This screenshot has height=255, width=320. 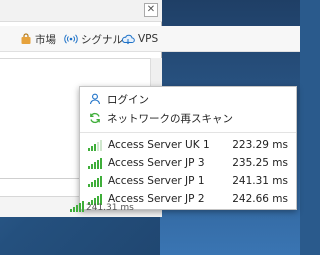 What do you see at coordinates (45, 39) in the screenshot?
I see `market-label: 市場` at bounding box center [45, 39].